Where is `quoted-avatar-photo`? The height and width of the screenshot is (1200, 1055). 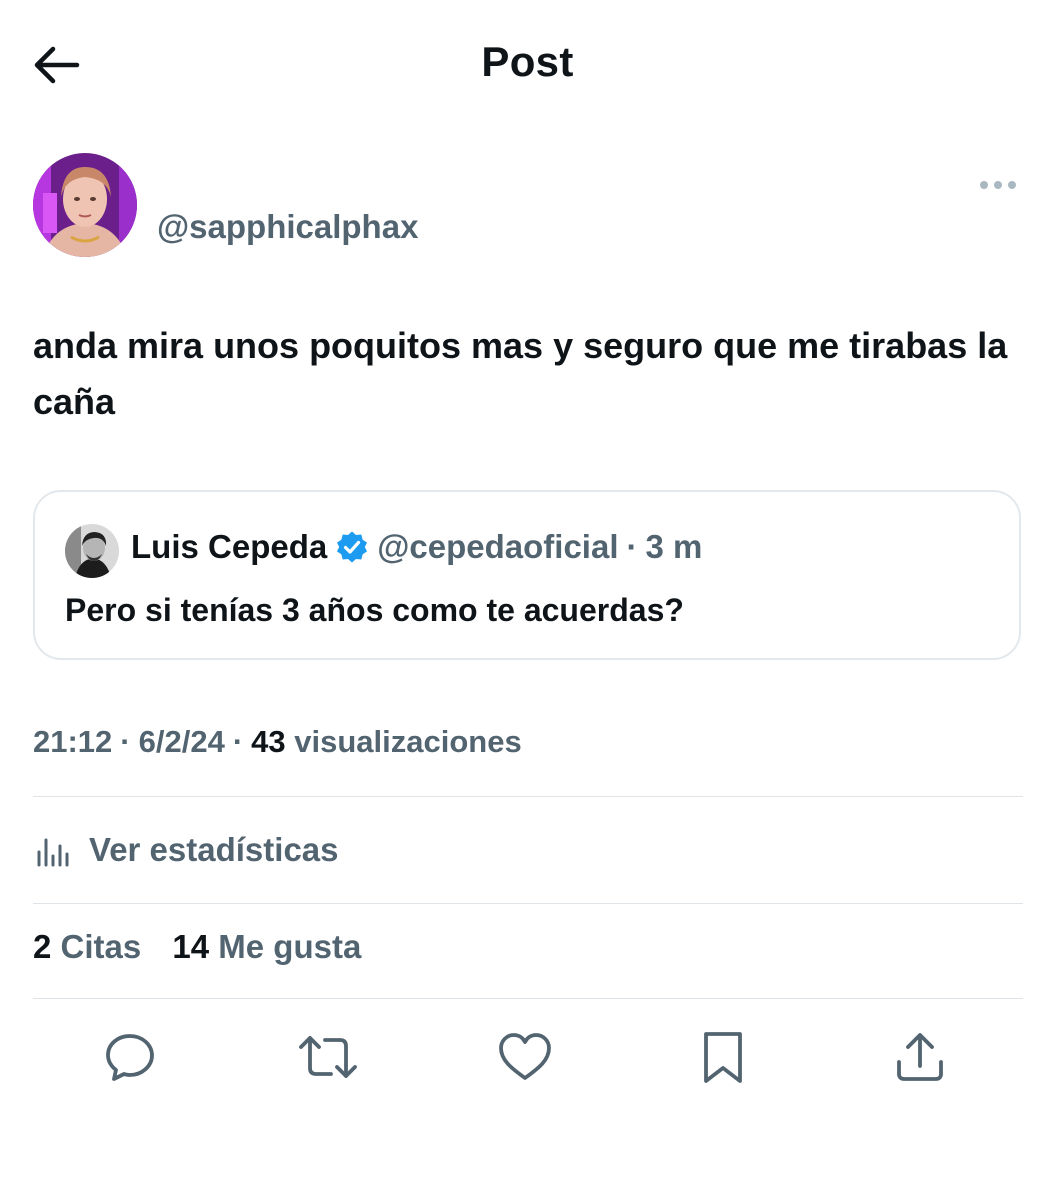 quoted-avatar-photo is located at coordinates (92, 551).